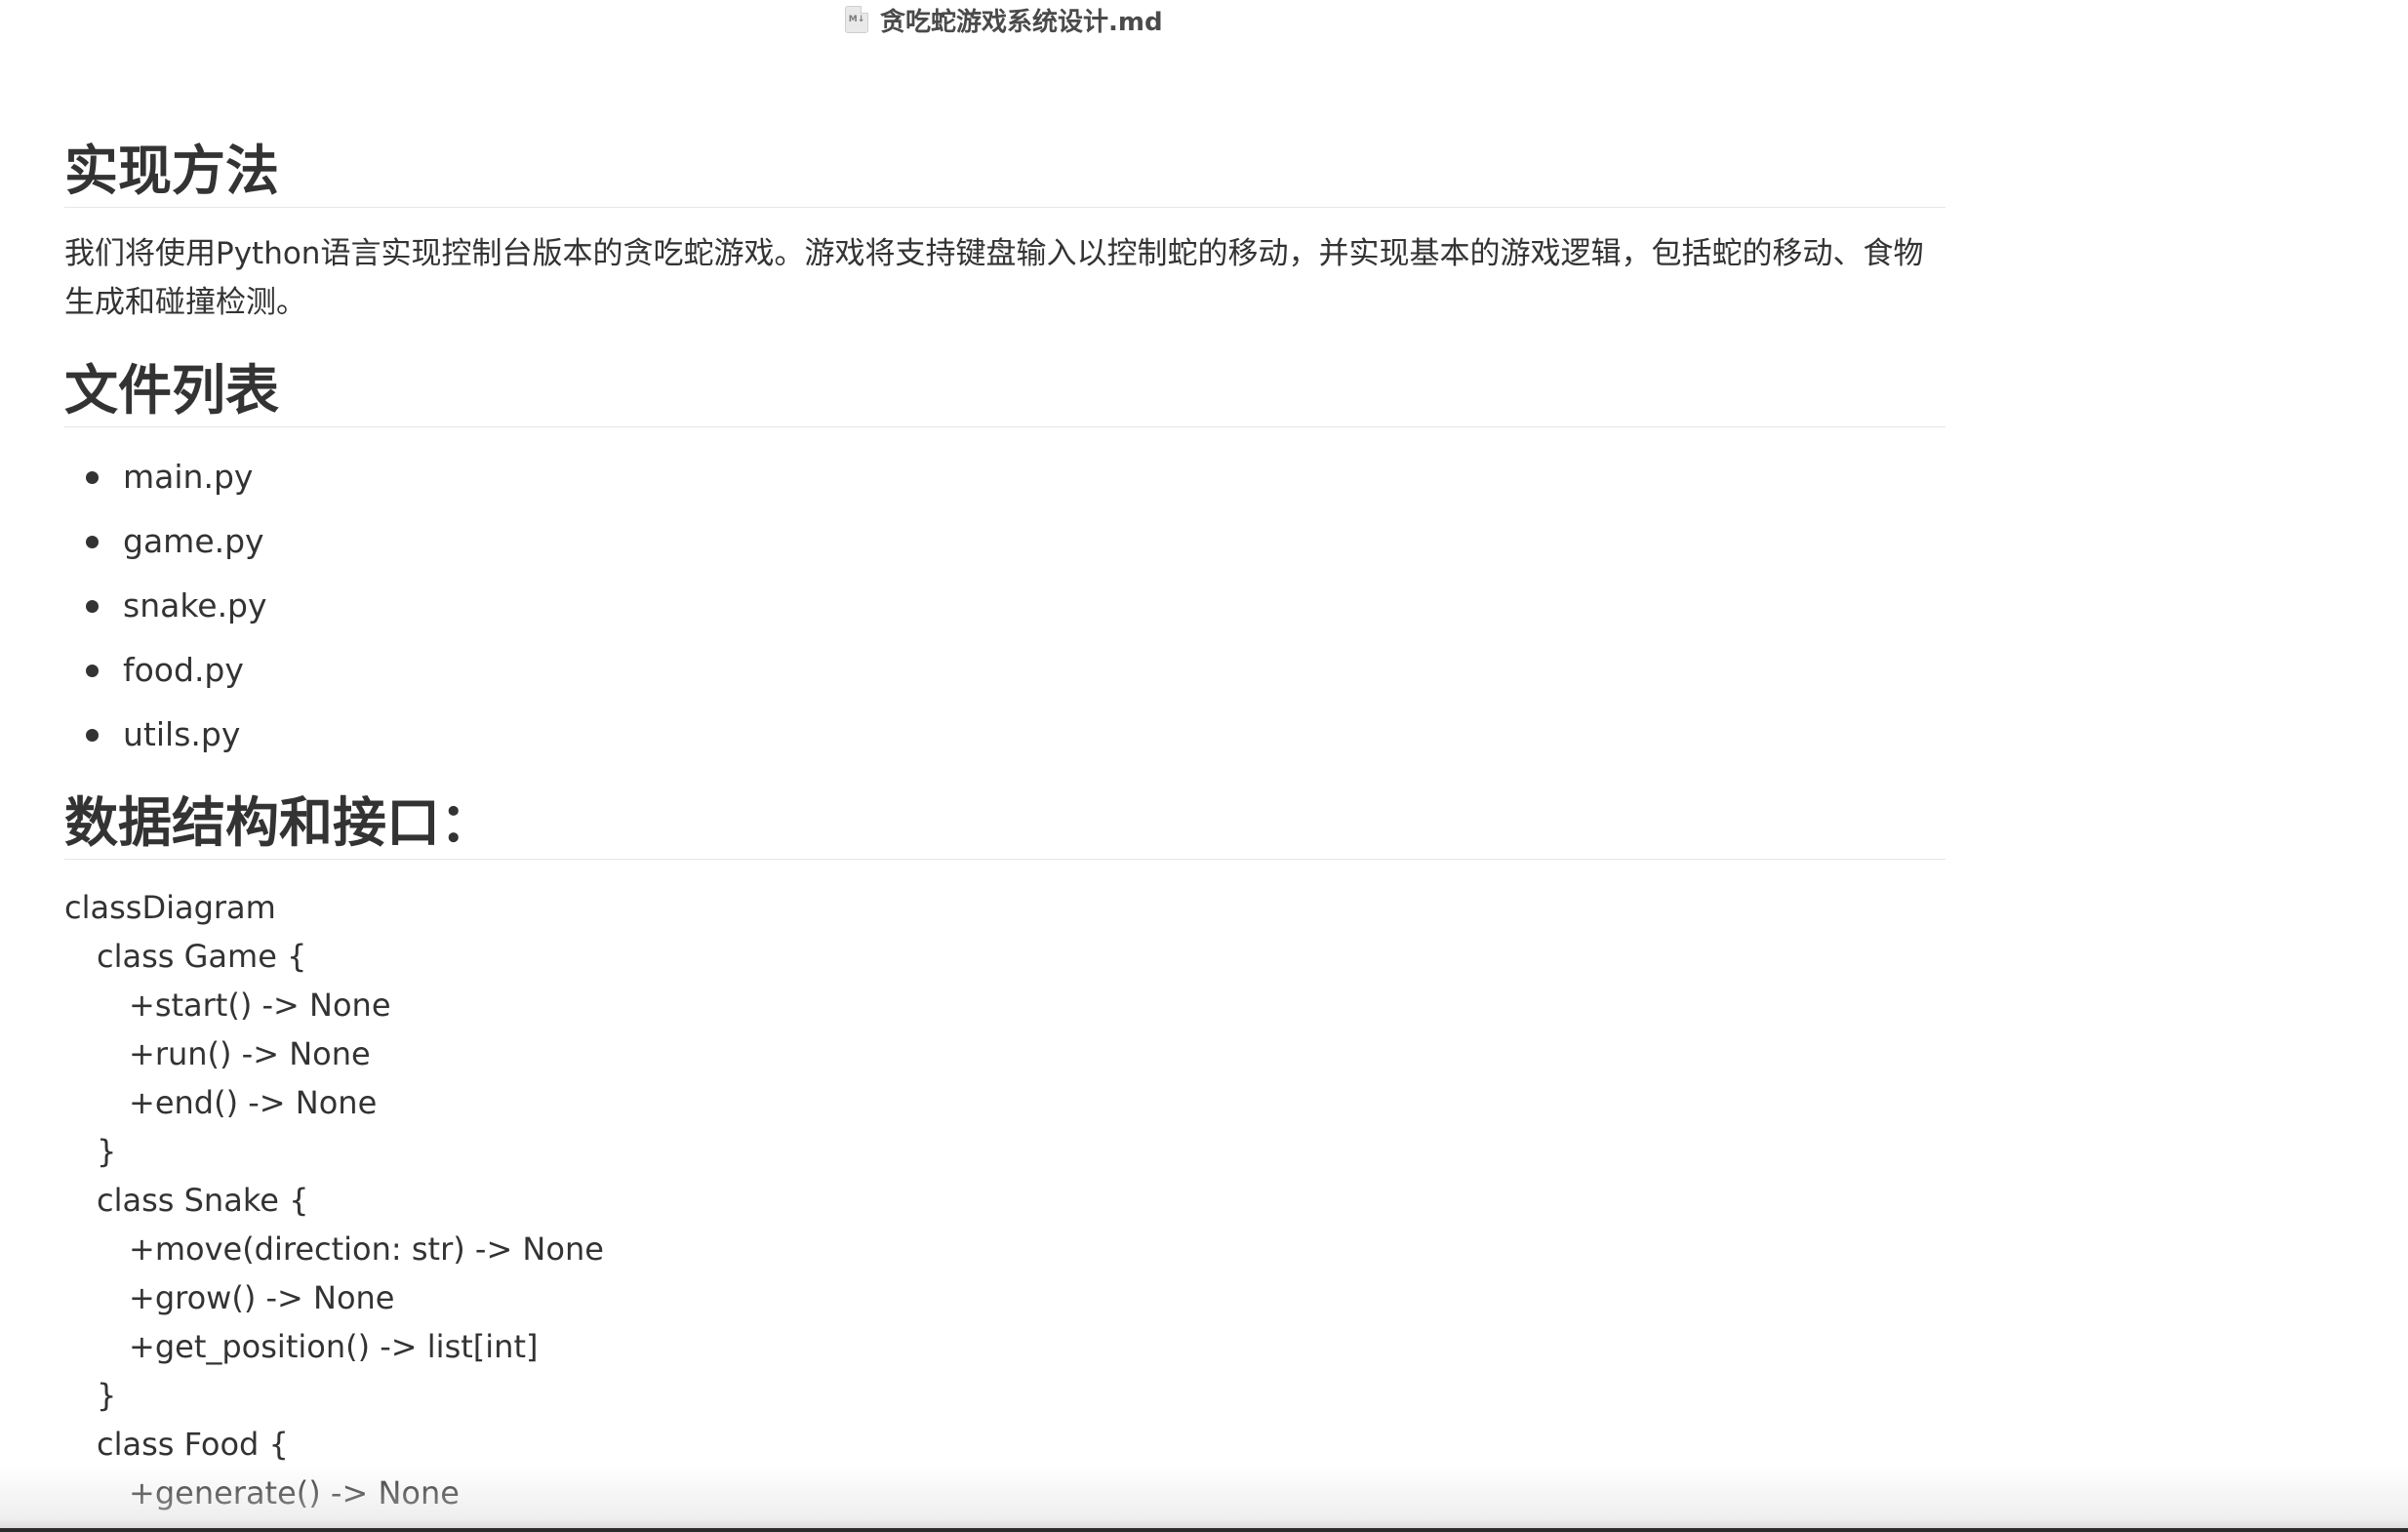 This screenshot has width=2408, height=1532. What do you see at coordinates (203, 1201) in the screenshot?
I see `code-line: class Snake {` at bounding box center [203, 1201].